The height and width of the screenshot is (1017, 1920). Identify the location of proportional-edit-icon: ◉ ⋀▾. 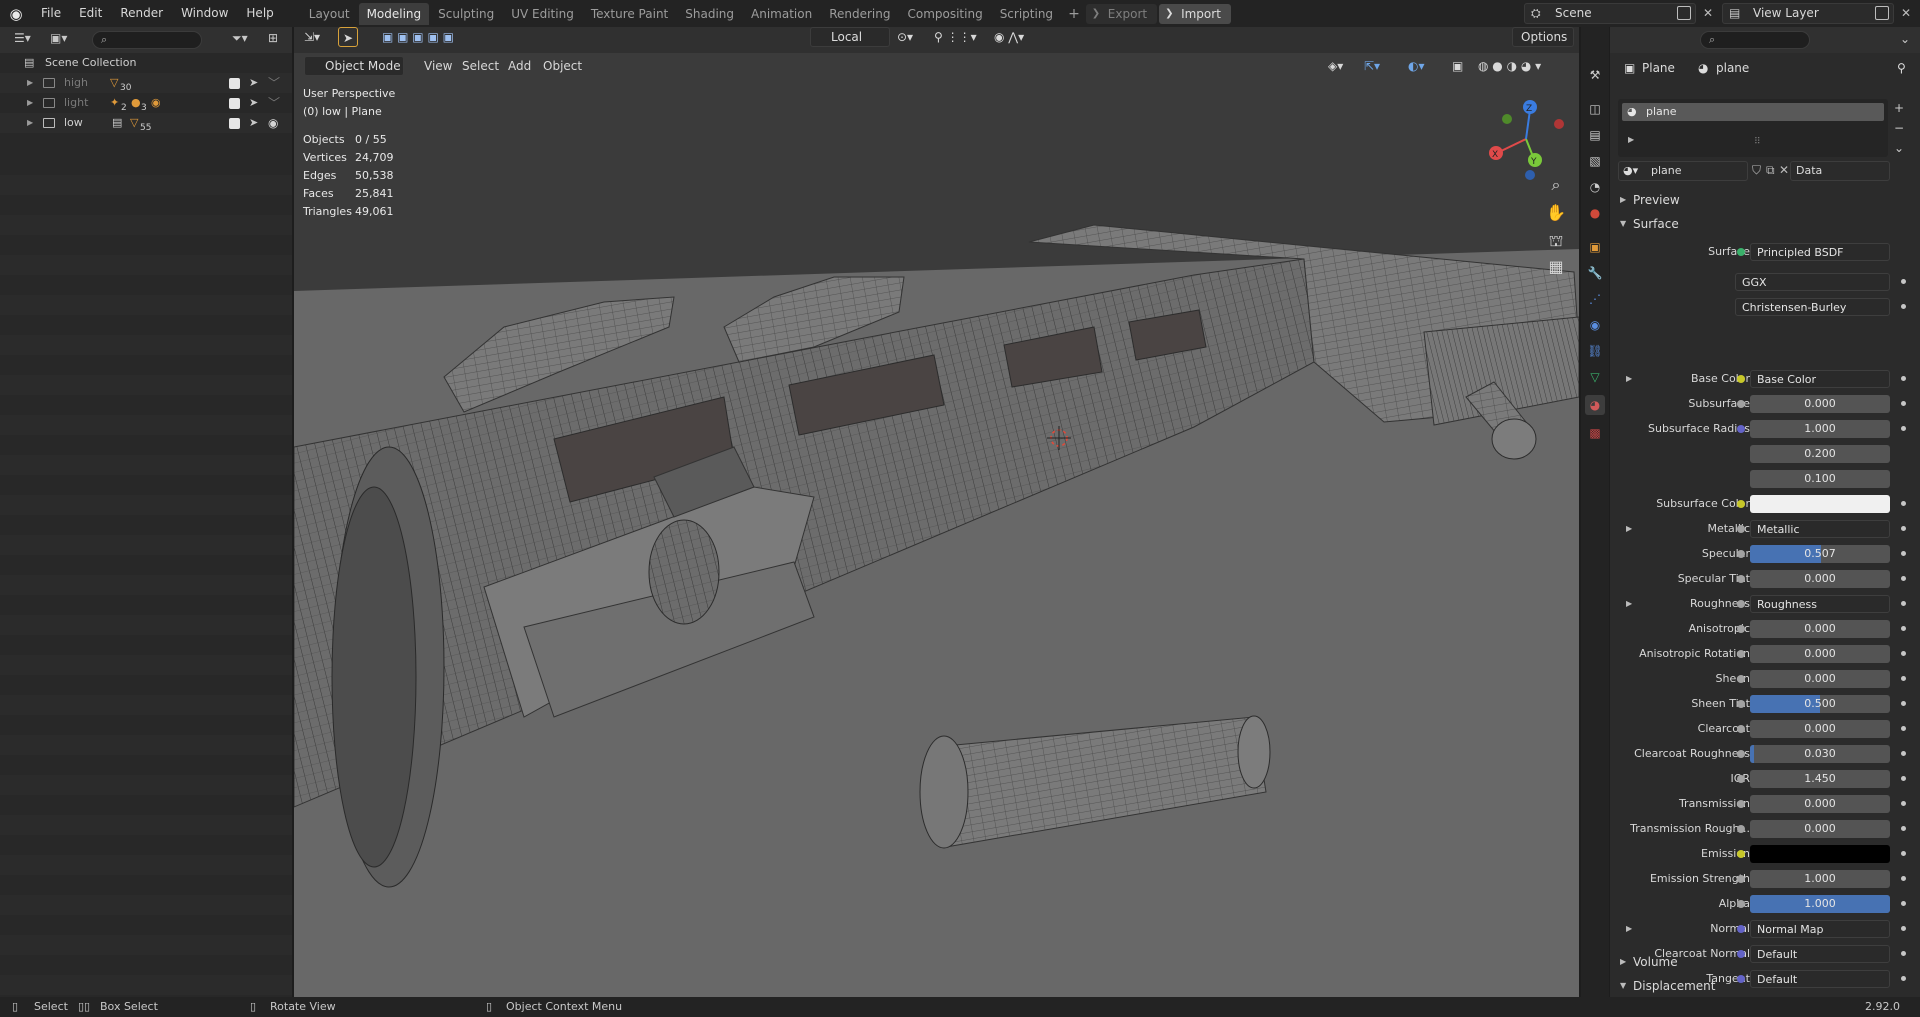
(1009, 37).